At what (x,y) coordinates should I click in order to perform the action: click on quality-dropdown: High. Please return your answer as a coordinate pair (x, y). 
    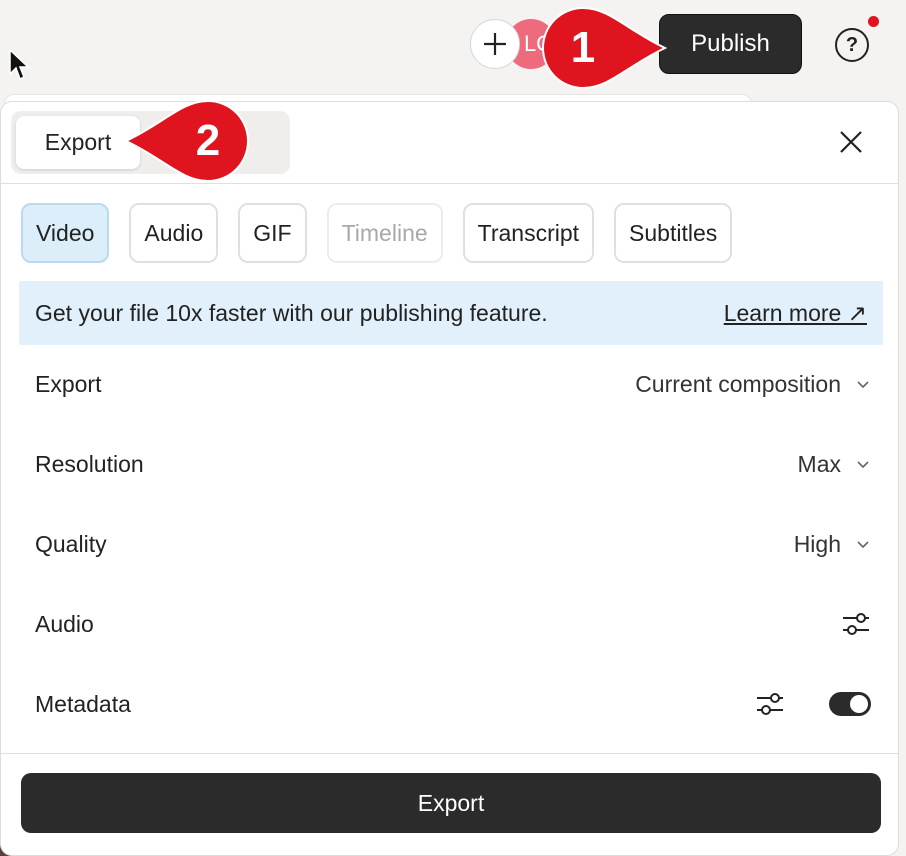
    Looking at the image, I should click on (832, 544).